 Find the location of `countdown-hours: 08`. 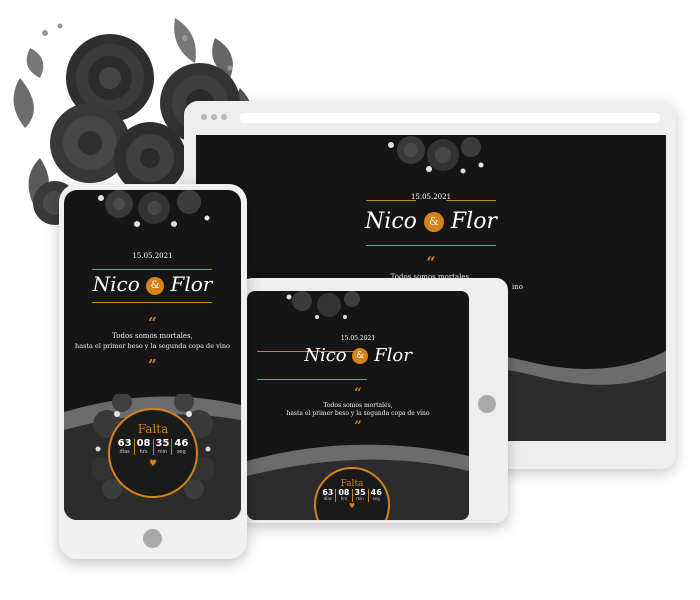

countdown-hours: 08 is located at coordinates (143, 443).